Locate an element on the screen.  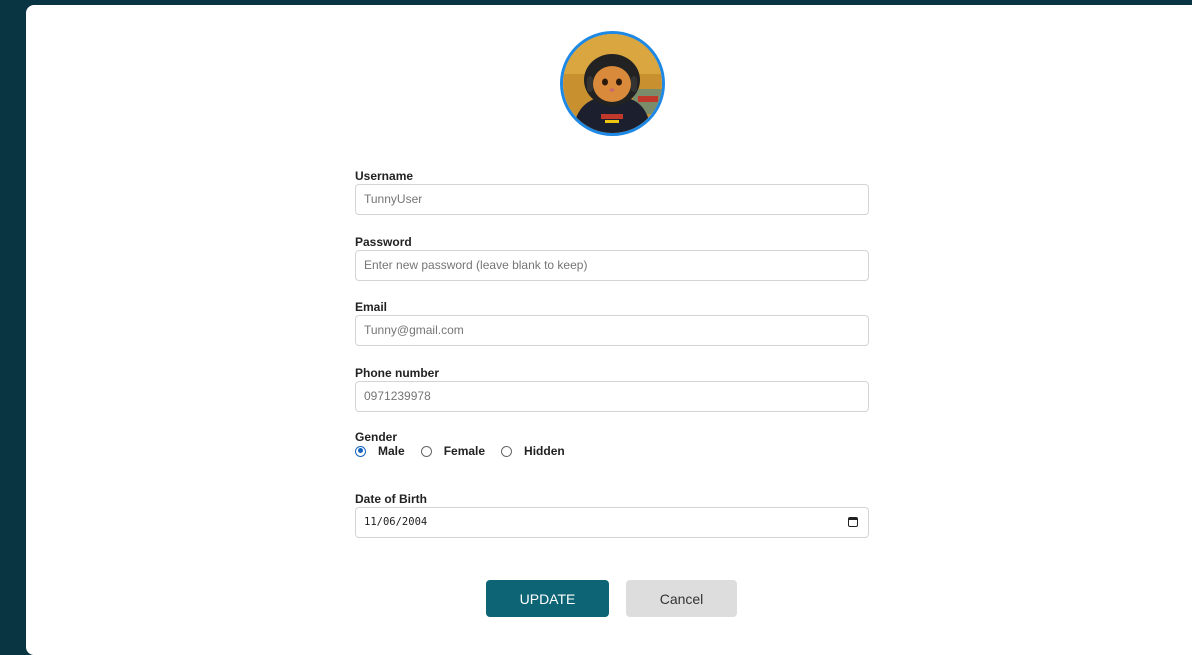
username-input: TunnyUser is located at coordinates (612, 199).